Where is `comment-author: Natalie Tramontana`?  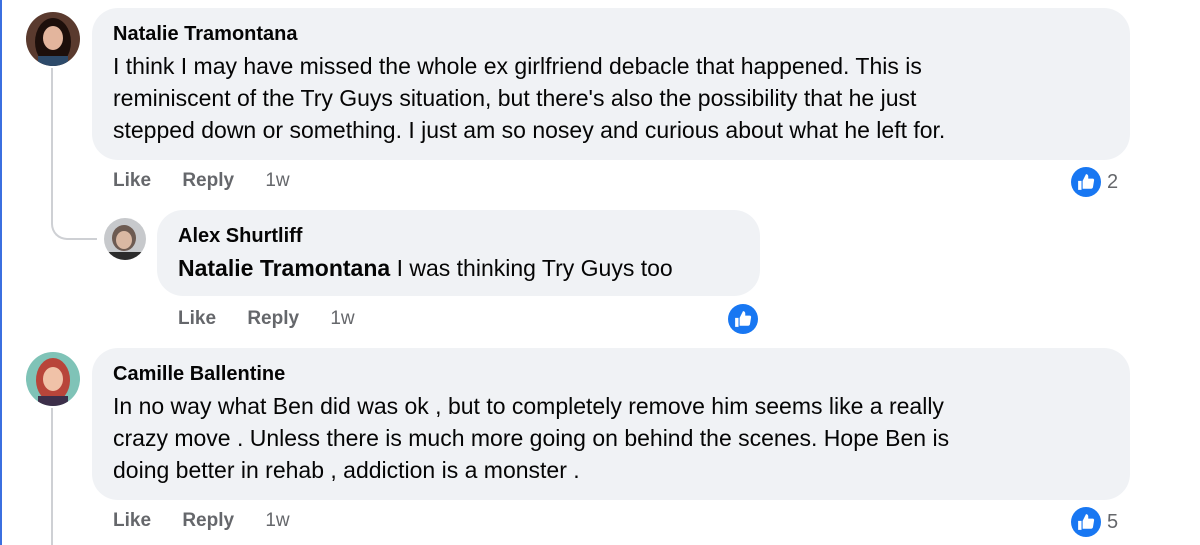
comment-author: Natalie Tramontana is located at coordinates (205, 34).